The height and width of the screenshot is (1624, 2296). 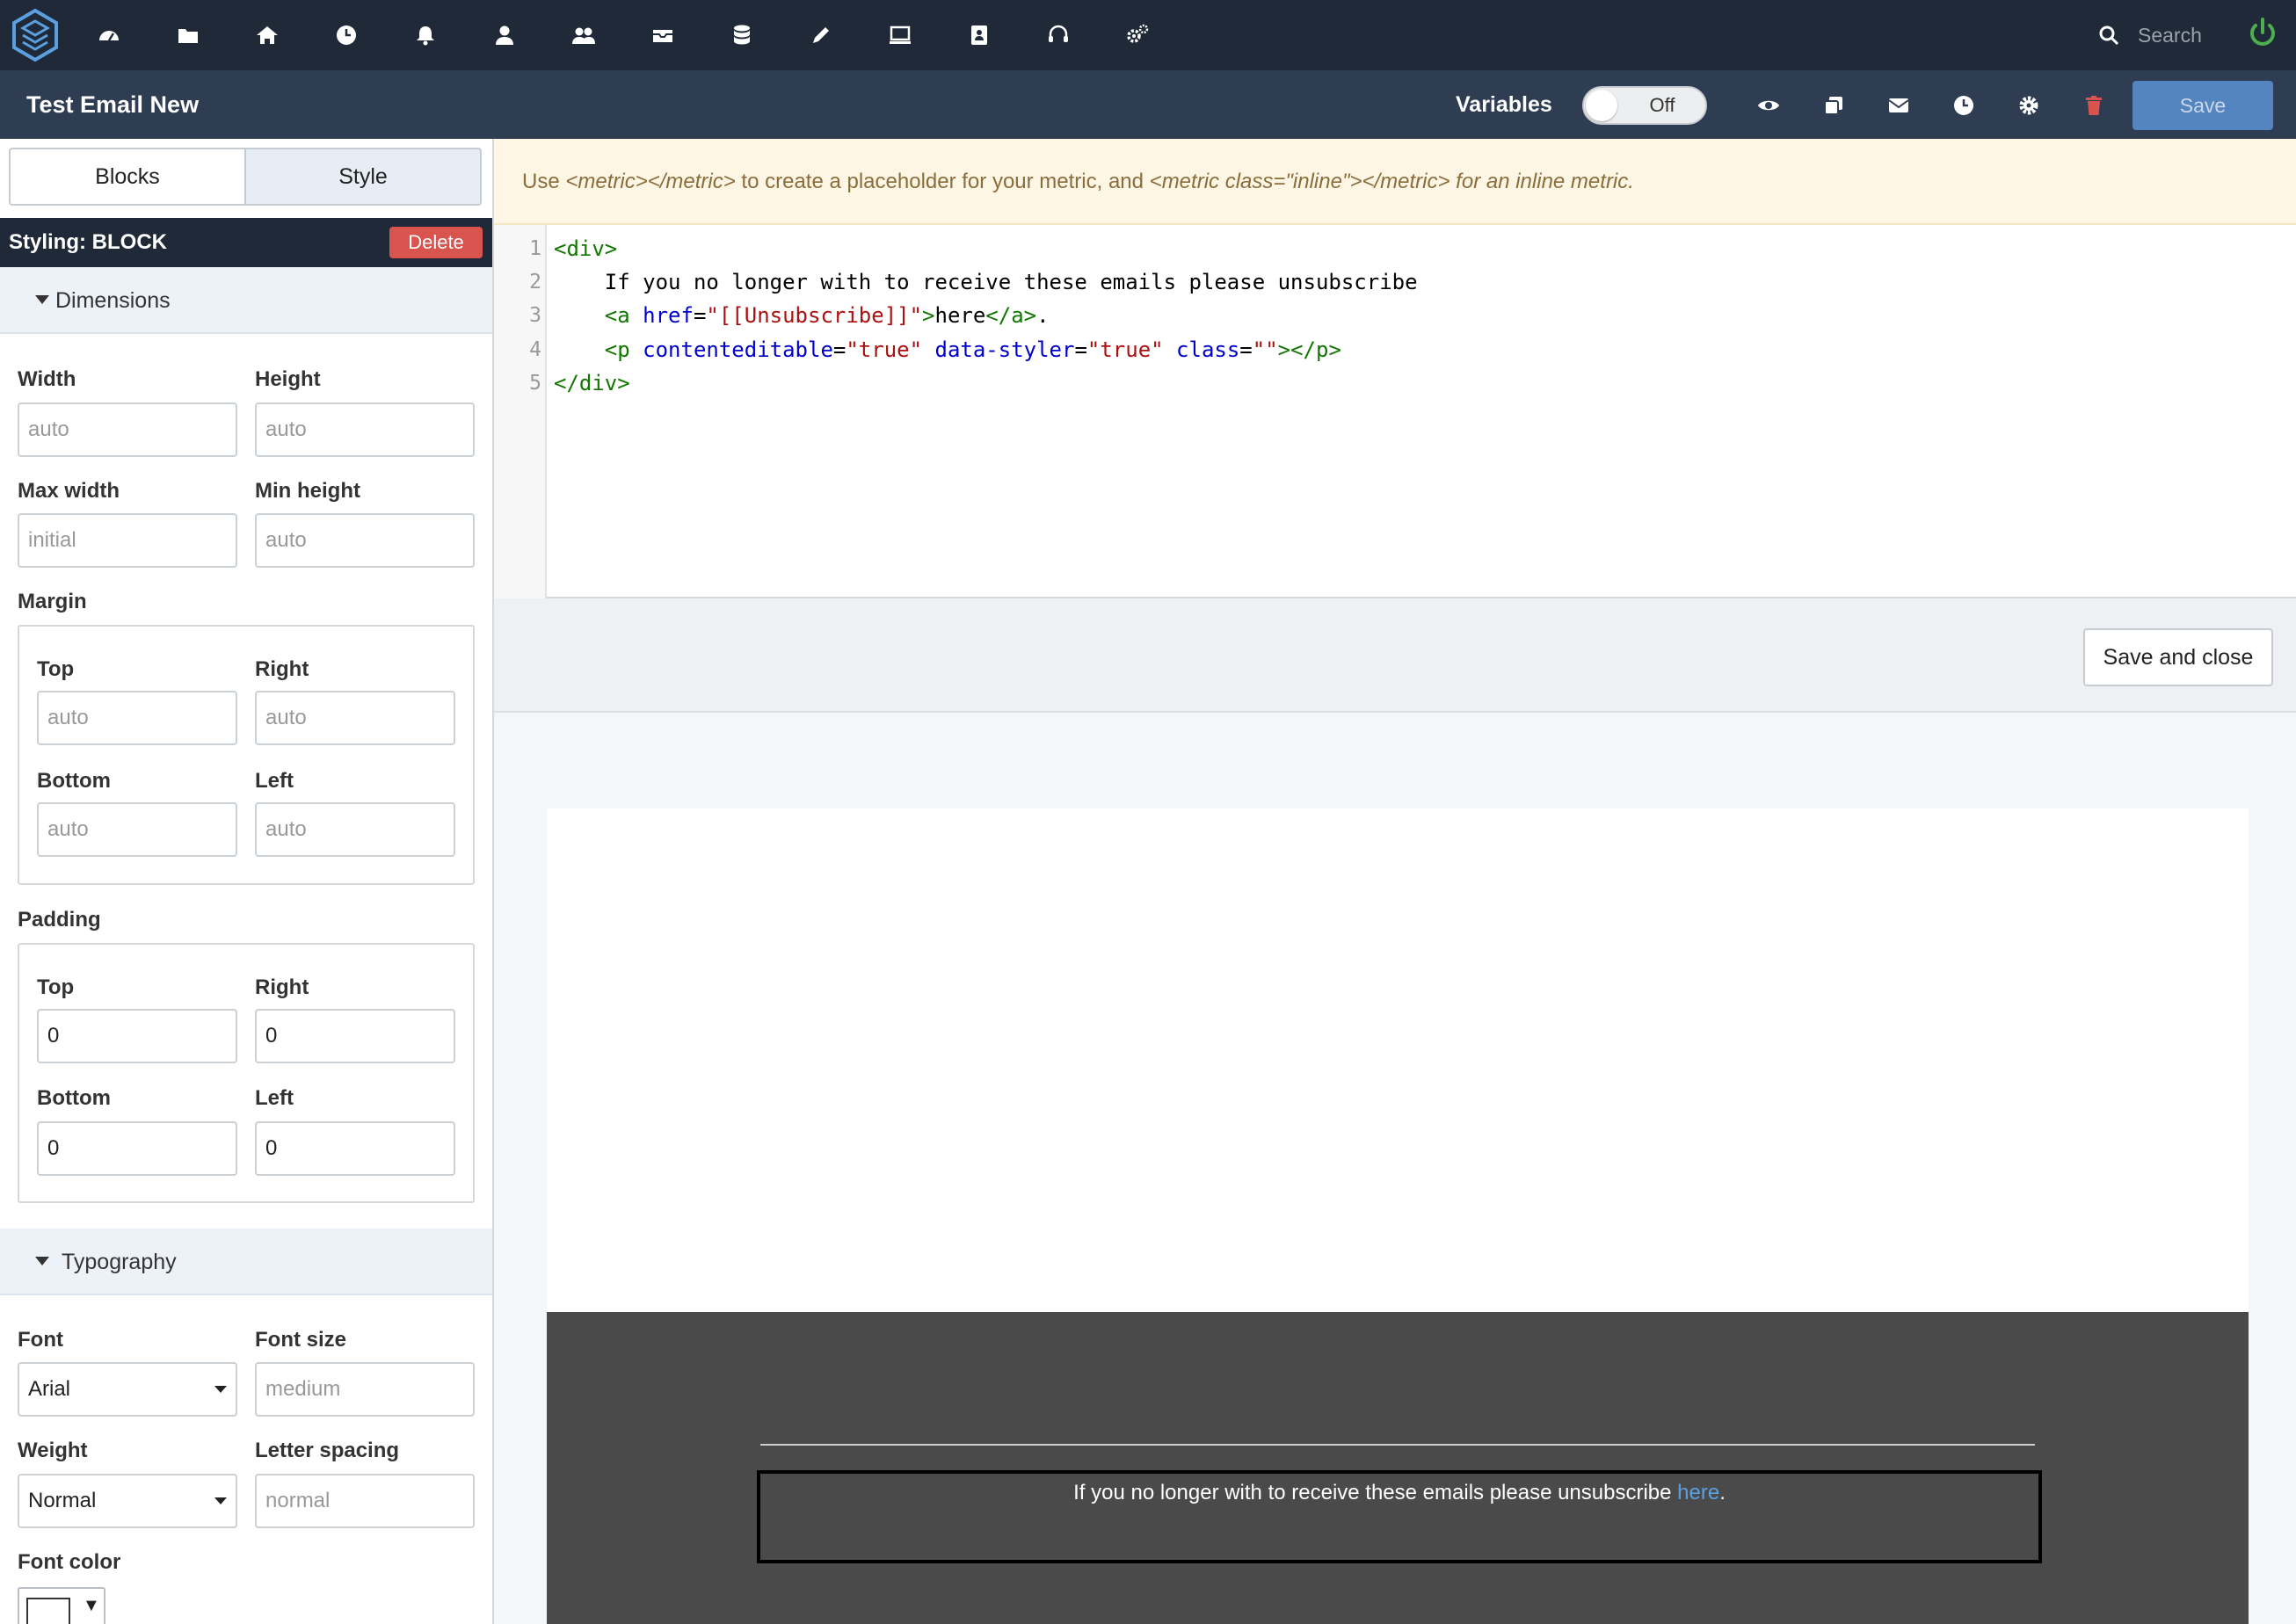 I want to click on pencil-icon, so click(x=821, y=35).